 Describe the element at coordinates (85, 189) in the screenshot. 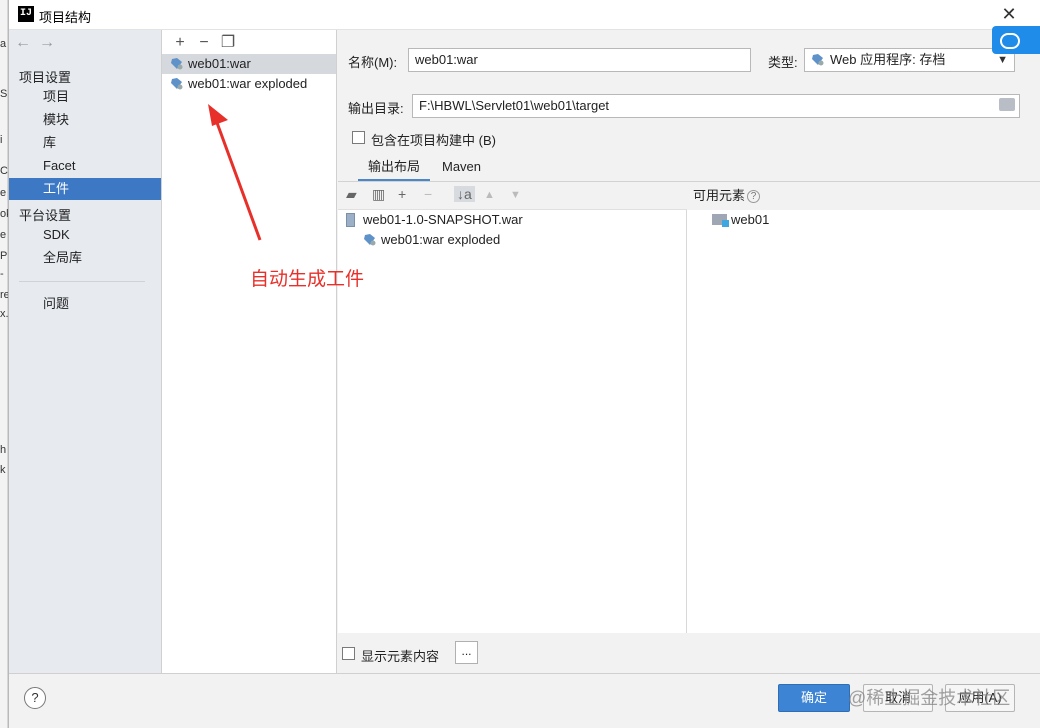

I see `nav-item-artifacts: 工件` at that location.